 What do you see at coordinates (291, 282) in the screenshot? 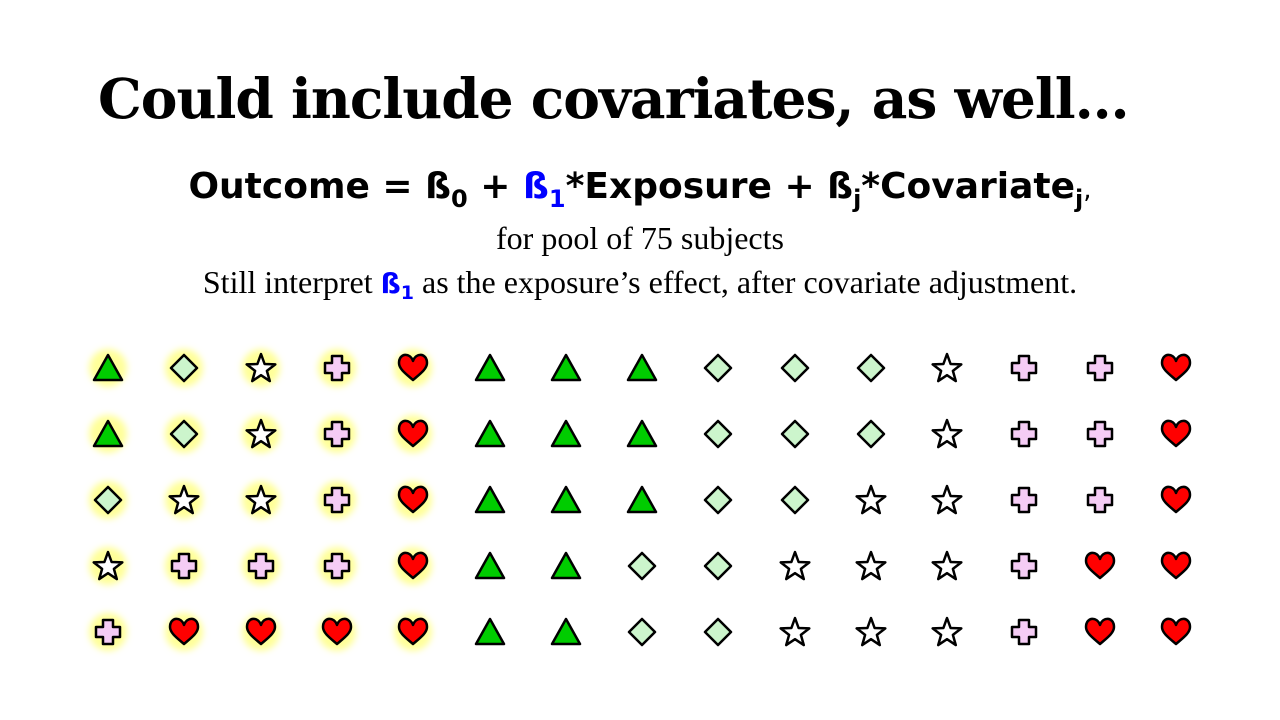
I see `interpretation-before: Still interpret` at bounding box center [291, 282].